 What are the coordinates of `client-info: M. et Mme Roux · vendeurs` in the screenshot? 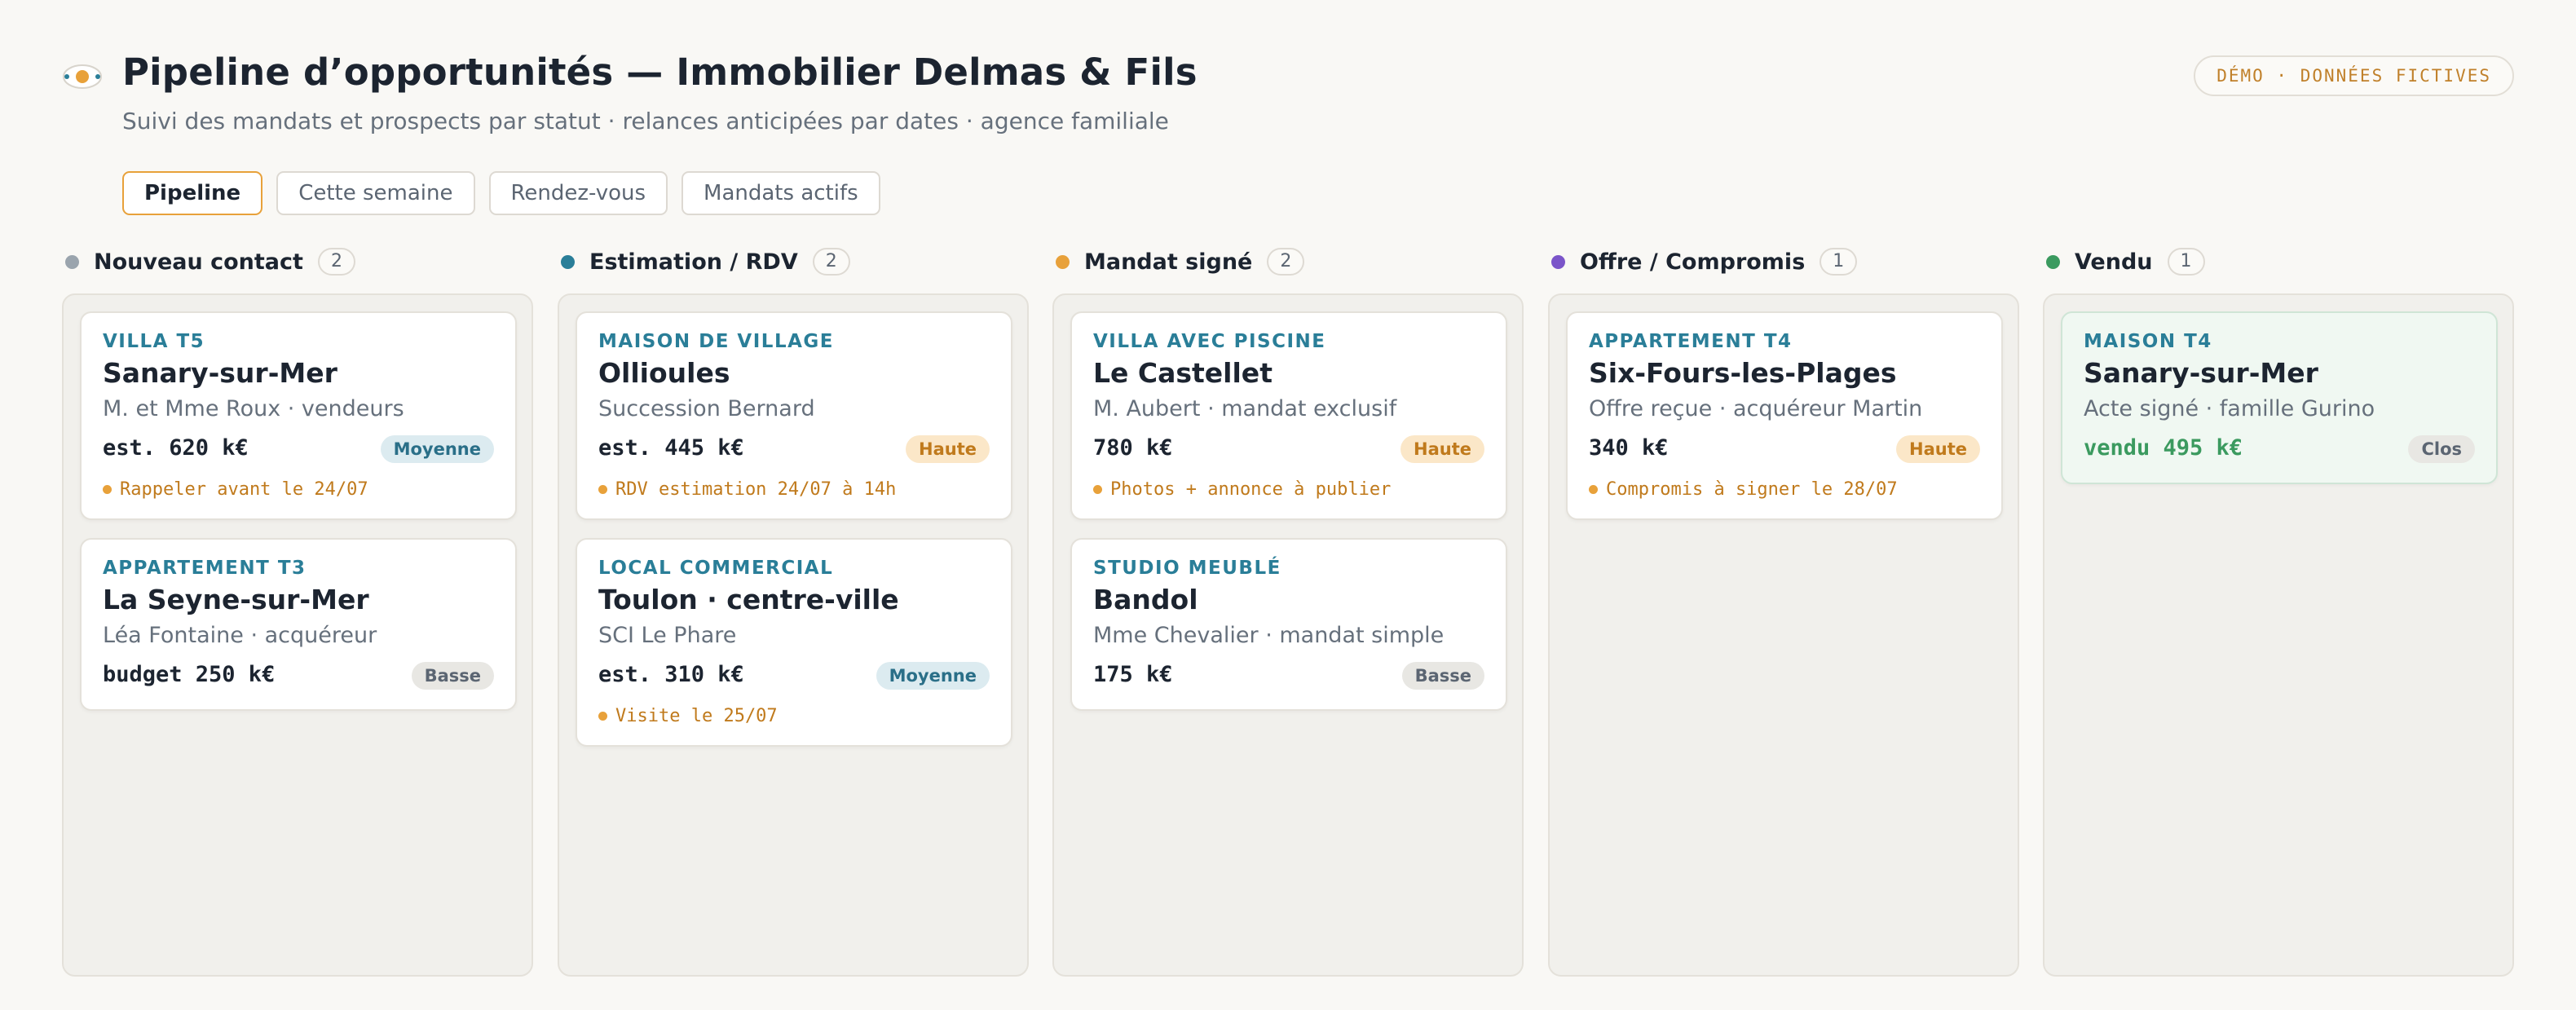 It's located at (253, 408).